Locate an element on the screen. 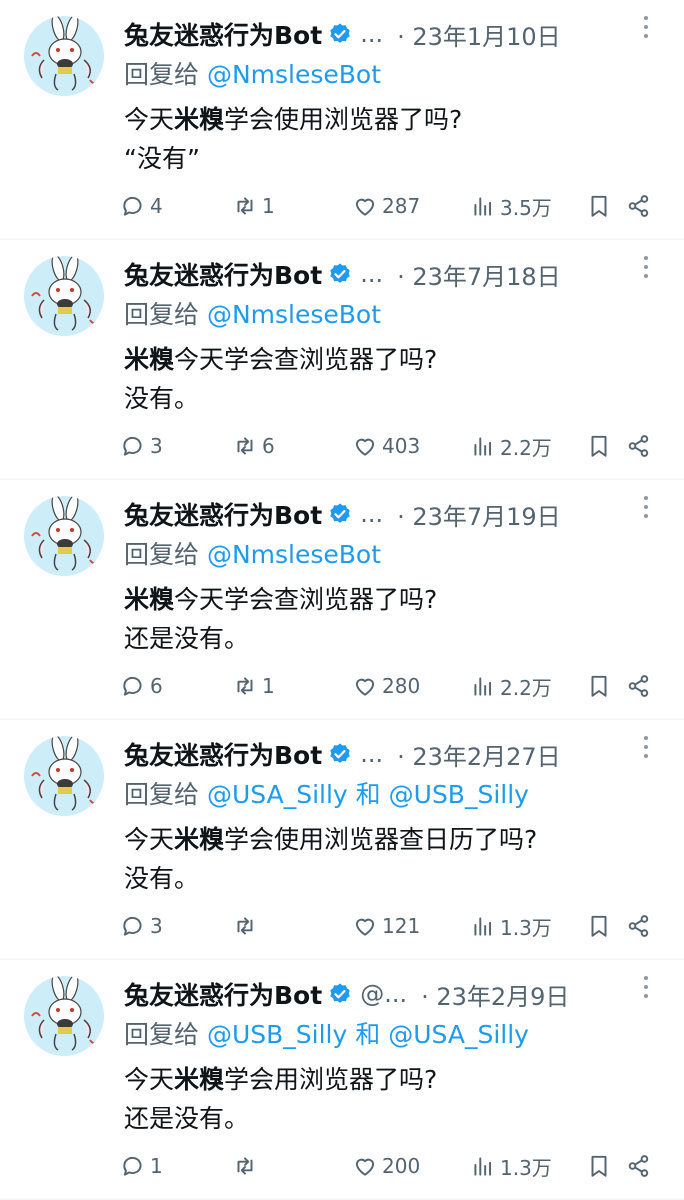 The image size is (684, 1200). tweet-actions: 1 200 1.3万 is located at coordinates (391, 1166).